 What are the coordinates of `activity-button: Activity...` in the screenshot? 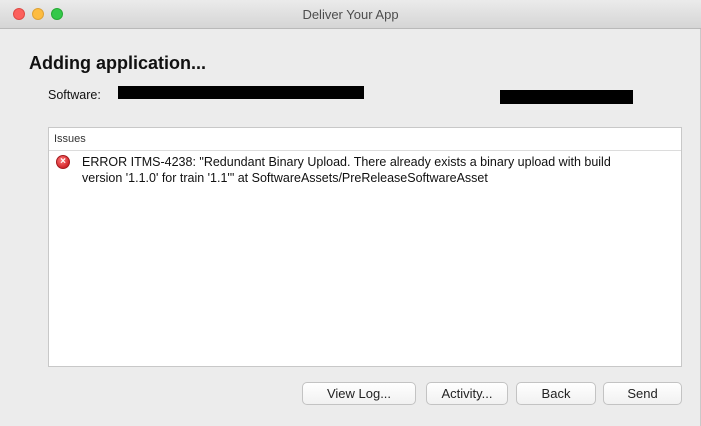 It's located at (467, 393).